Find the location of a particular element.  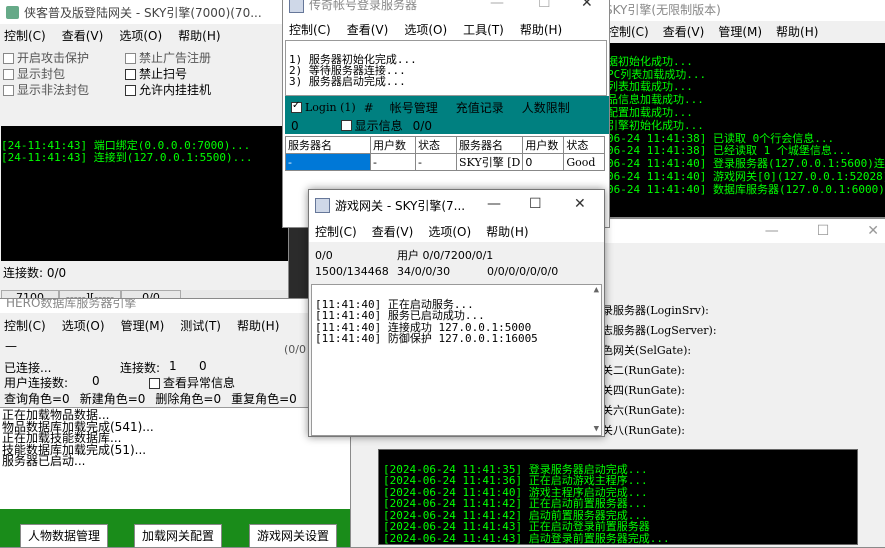

scrollbar-up-icon: ▲ is located at coordinates (596, 291).